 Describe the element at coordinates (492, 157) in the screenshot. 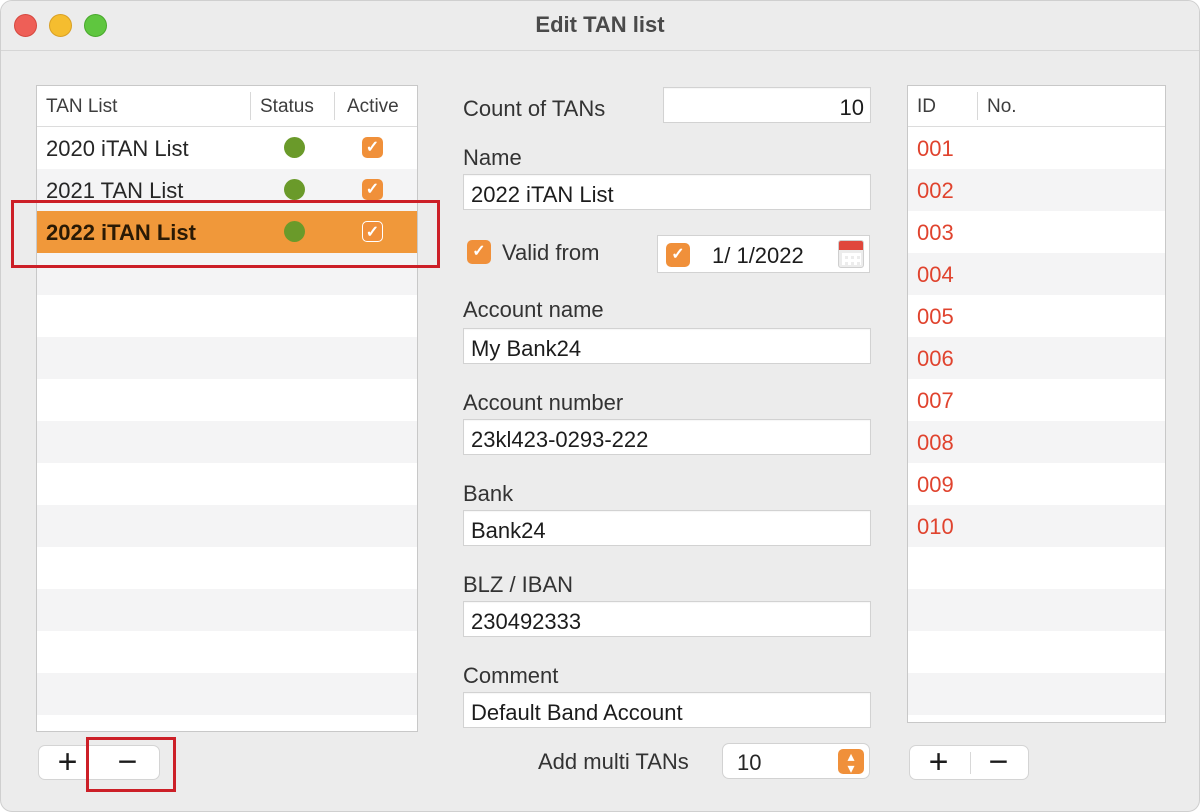

I see `name-label: Name` at that location.